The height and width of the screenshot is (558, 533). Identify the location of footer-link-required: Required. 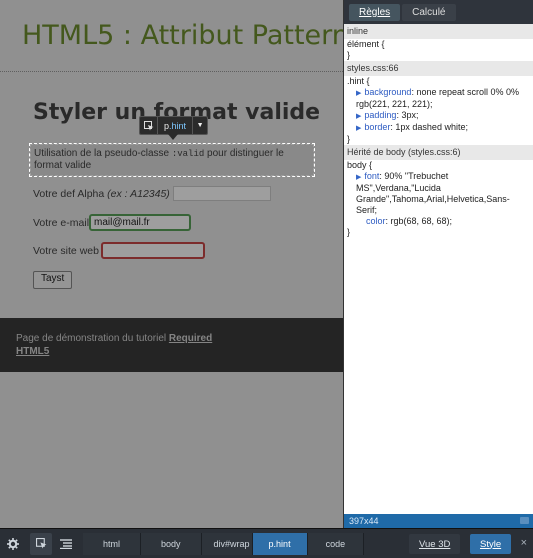
(190, 338).